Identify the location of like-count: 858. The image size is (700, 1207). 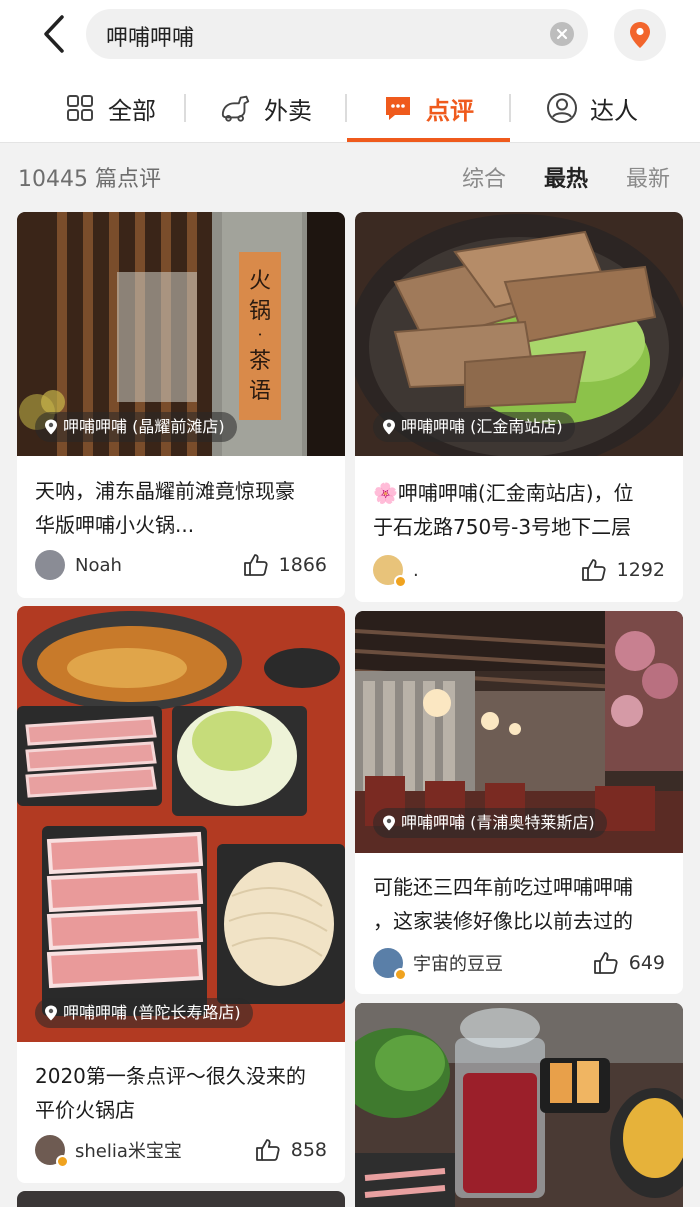
(291, 1150).